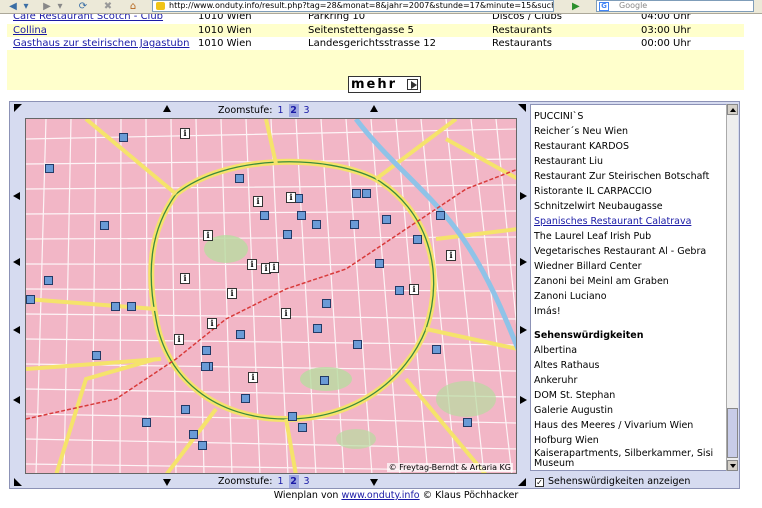 The height and width of the screenshot is (508, 762). Describe the element at coordinates (18, 482) in the screenshot. I see `pan-southwest-icon` at that location.